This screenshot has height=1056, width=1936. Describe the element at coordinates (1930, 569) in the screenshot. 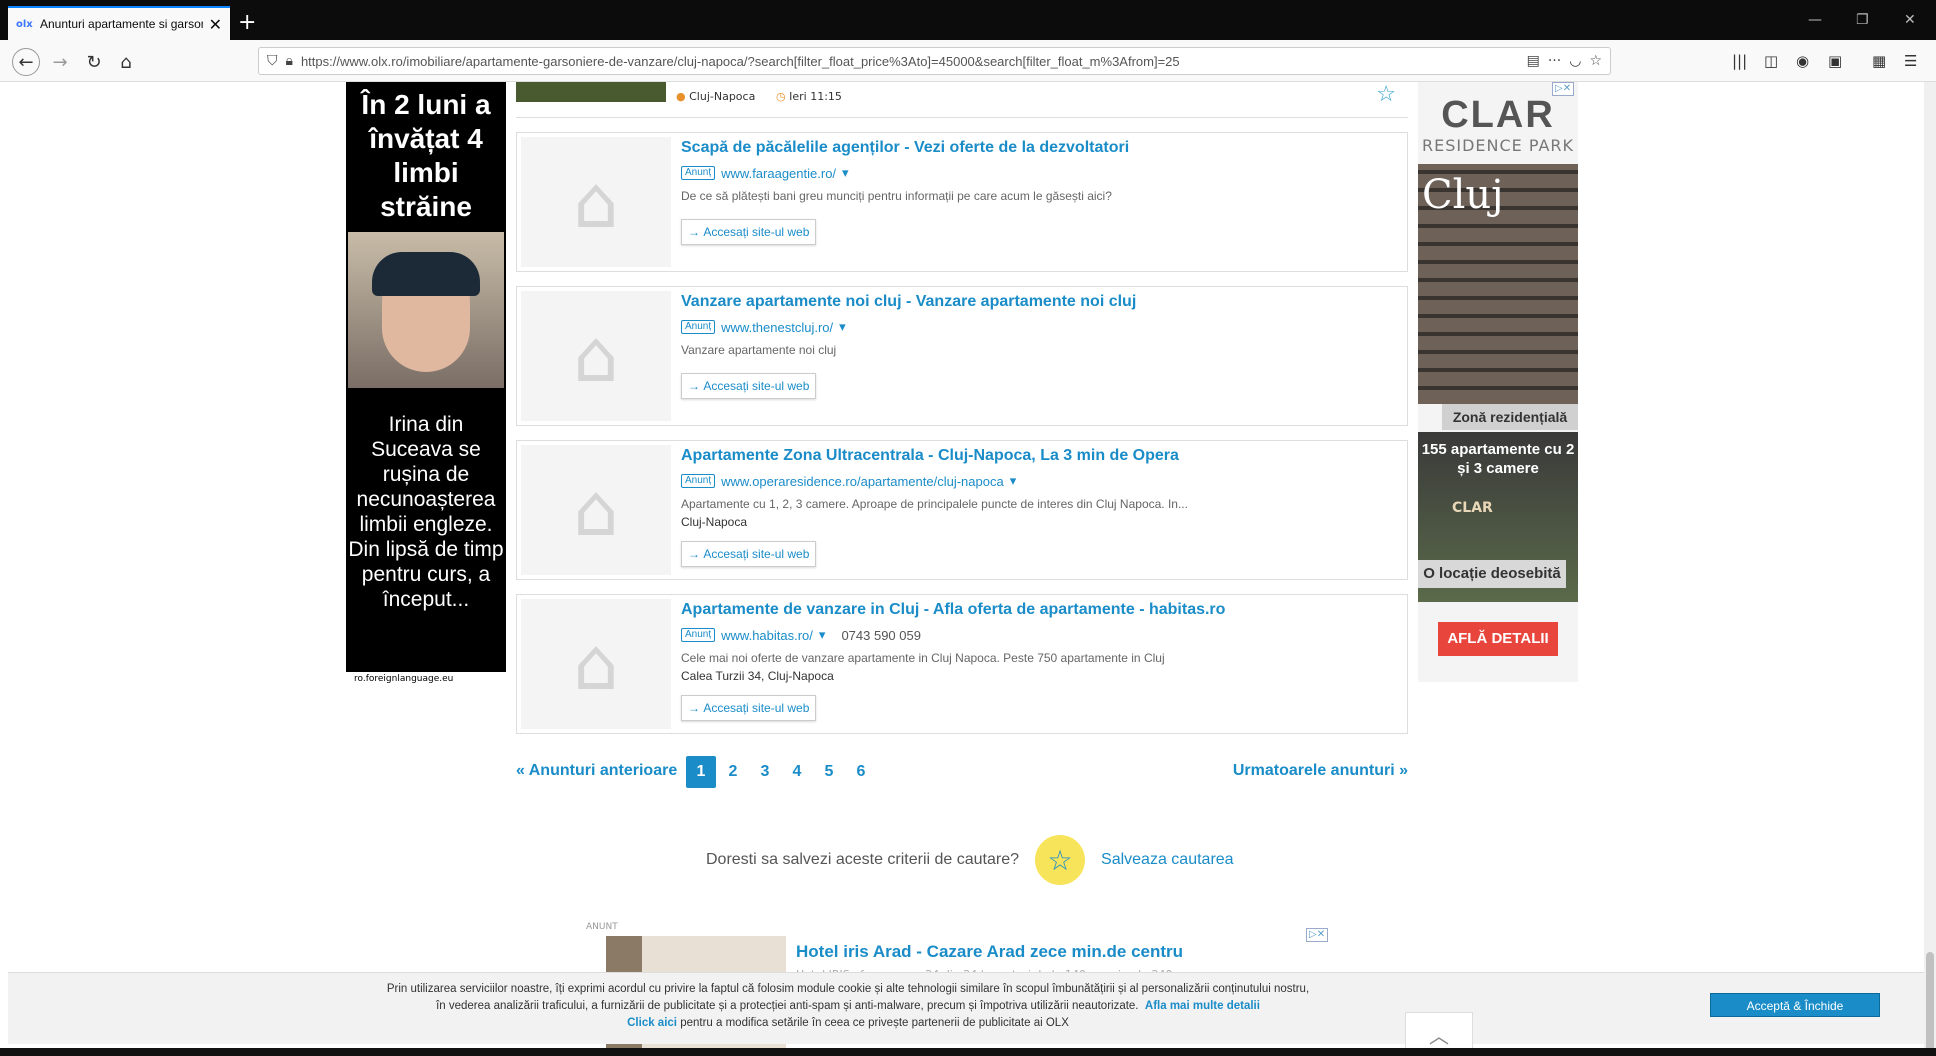

I see `scrollbar` at that location.